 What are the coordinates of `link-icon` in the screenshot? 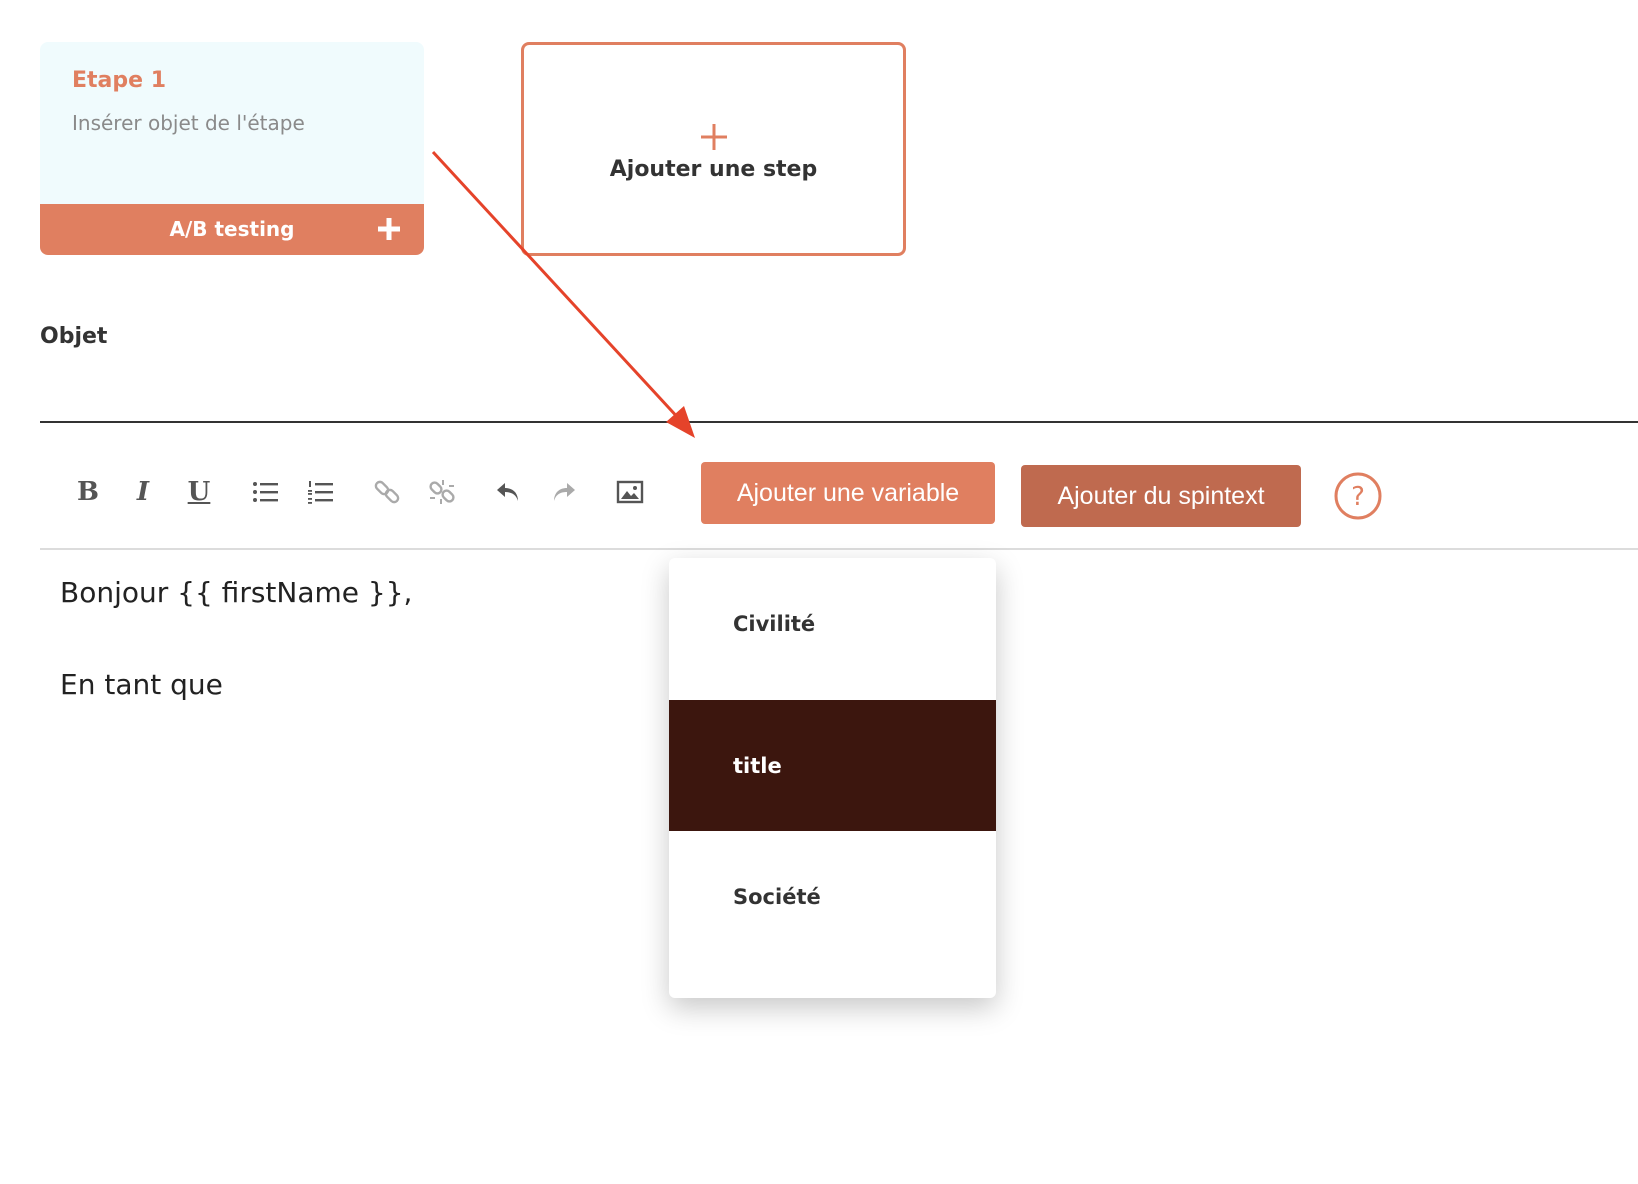 It's located at (387, 492).